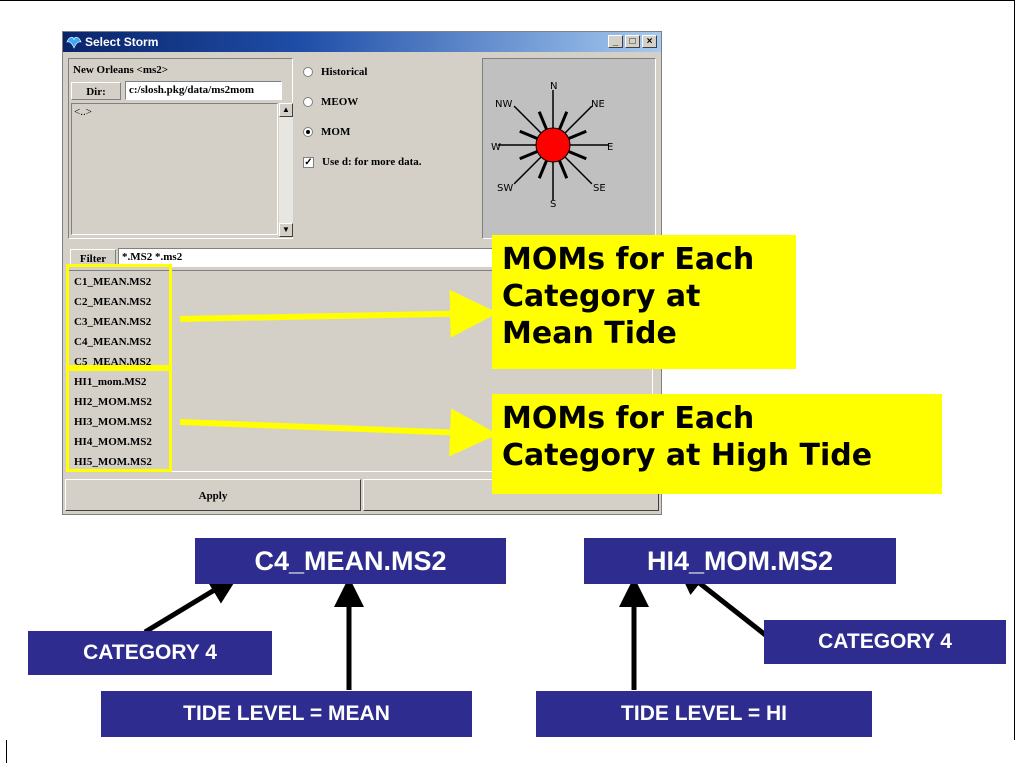  I want to click on callout-text: Category at, so click(601, 296).